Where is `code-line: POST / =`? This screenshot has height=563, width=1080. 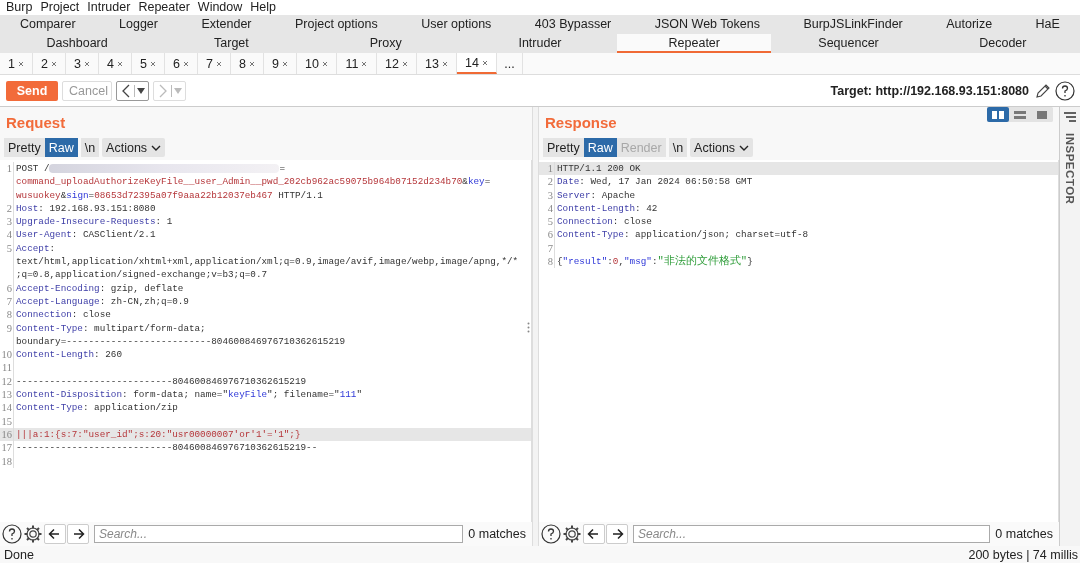
code-line: POST / = is located at coordinates (151, 168).